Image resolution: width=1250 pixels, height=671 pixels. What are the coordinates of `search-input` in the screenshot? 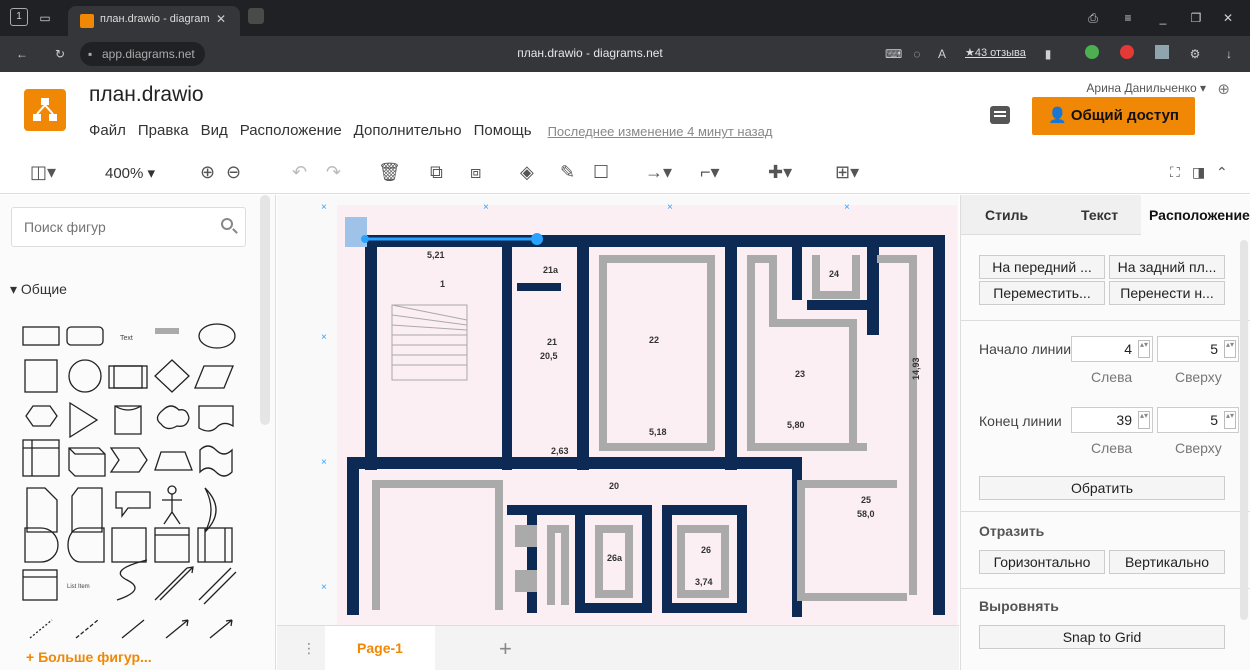 It's located at (107, 227).